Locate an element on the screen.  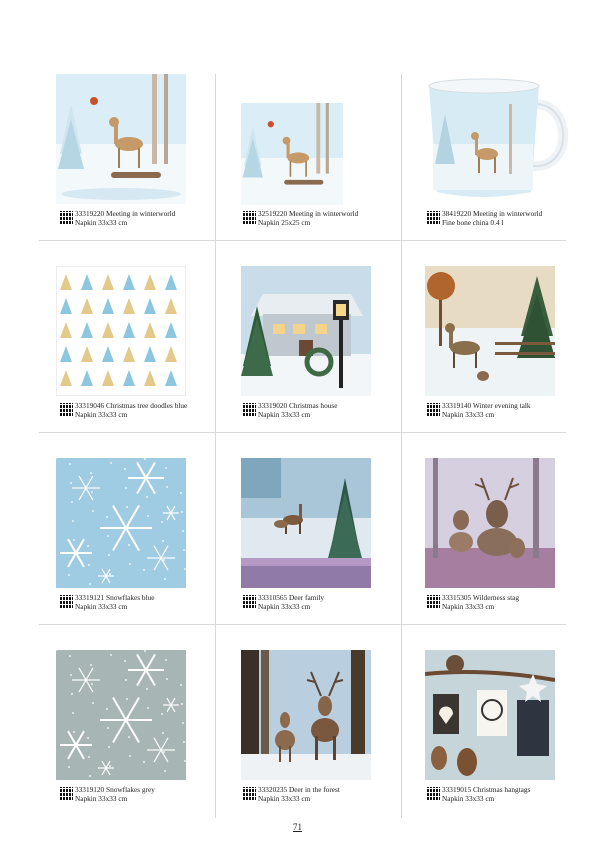
product-image-winter-evening is located at coordinates (490, 331).